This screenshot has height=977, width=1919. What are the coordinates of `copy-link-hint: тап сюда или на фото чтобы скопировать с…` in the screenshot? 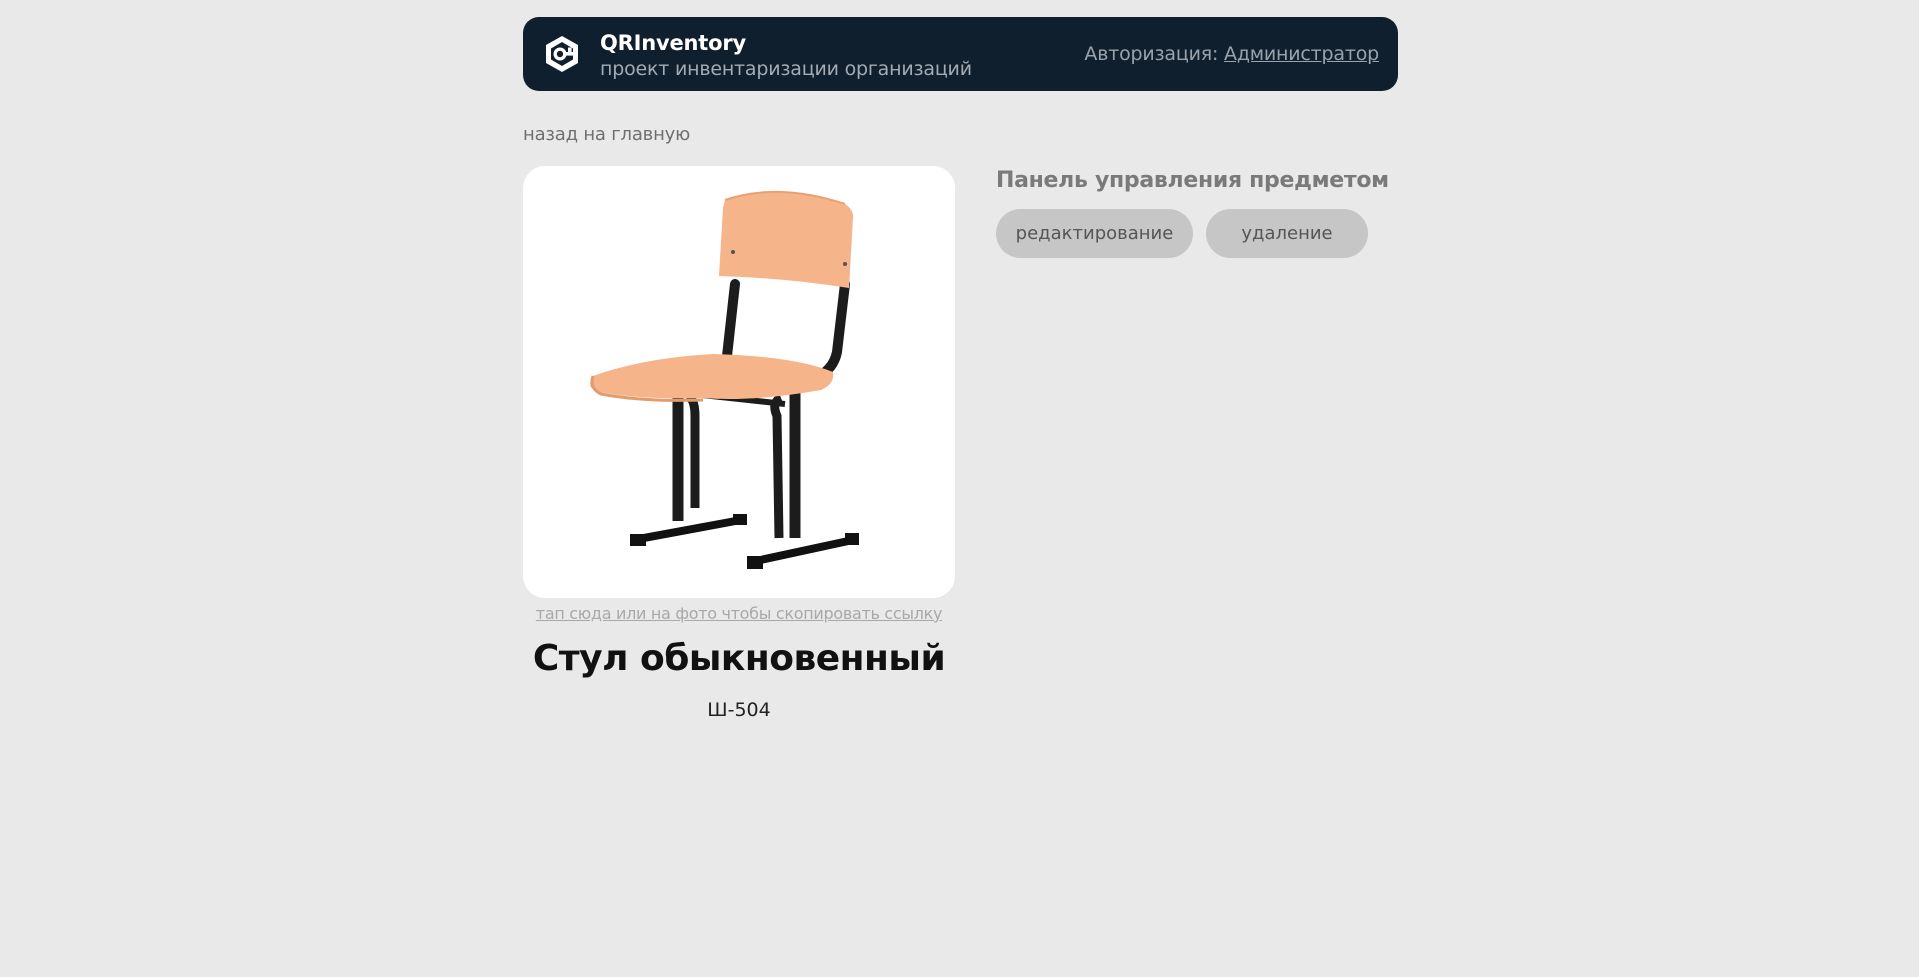 It's located at (739, 613).